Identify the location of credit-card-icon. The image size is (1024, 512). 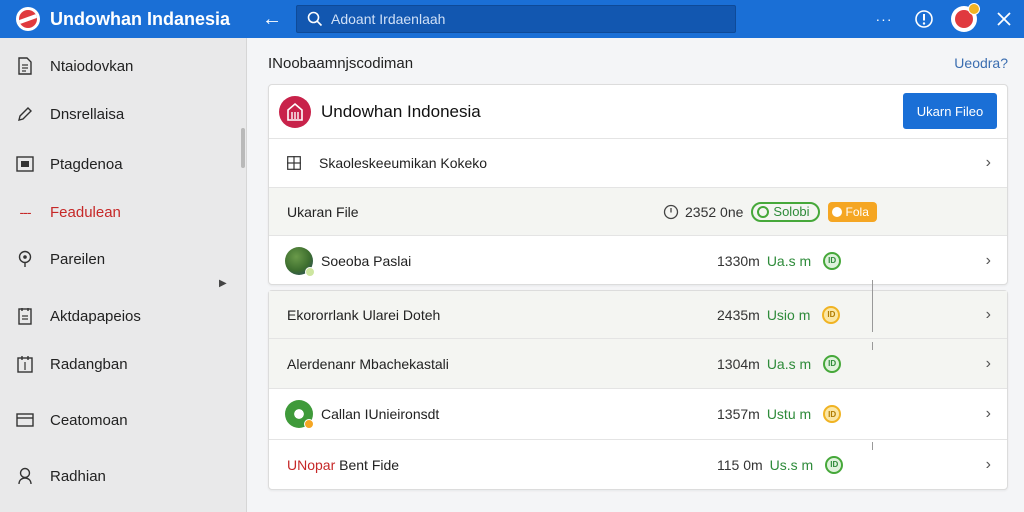
(25, 420).